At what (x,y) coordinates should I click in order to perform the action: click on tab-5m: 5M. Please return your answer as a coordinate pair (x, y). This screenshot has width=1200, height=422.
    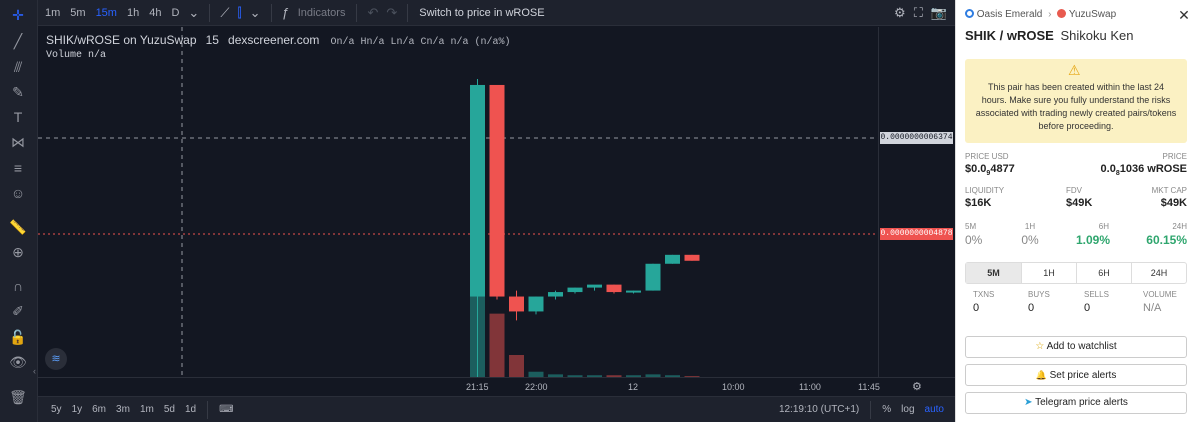
    Looking at the image, I should click on (993, 273).